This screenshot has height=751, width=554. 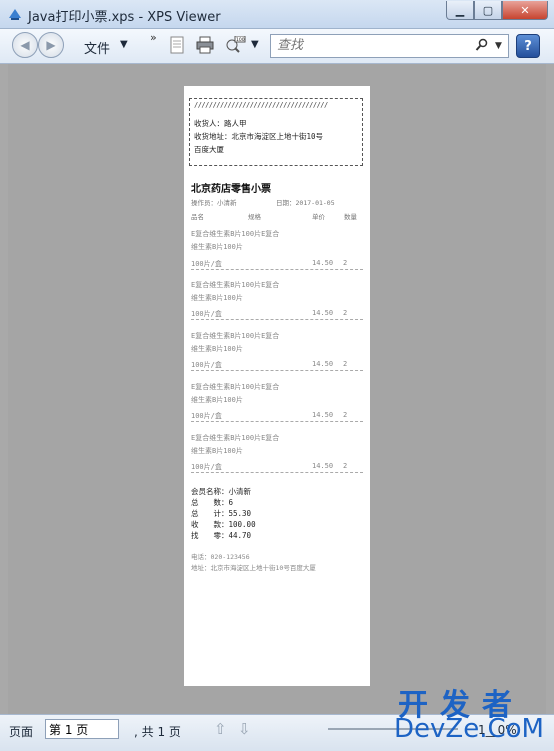 I want to click on xps-app-icon, so click(x=15, y=14).